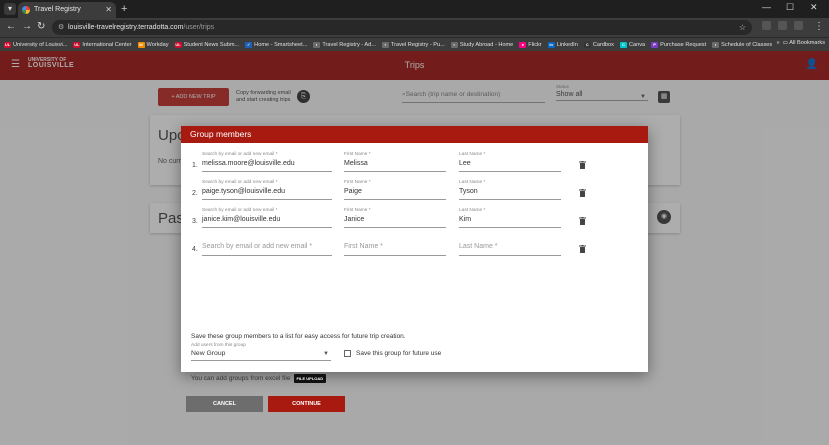 This screenshot has width=829, height=445. What do you see at coordinates (747, 44) in the screenshot?
I see `bookmark-label: Schedule of Classes` at bounding box center [747, 44].